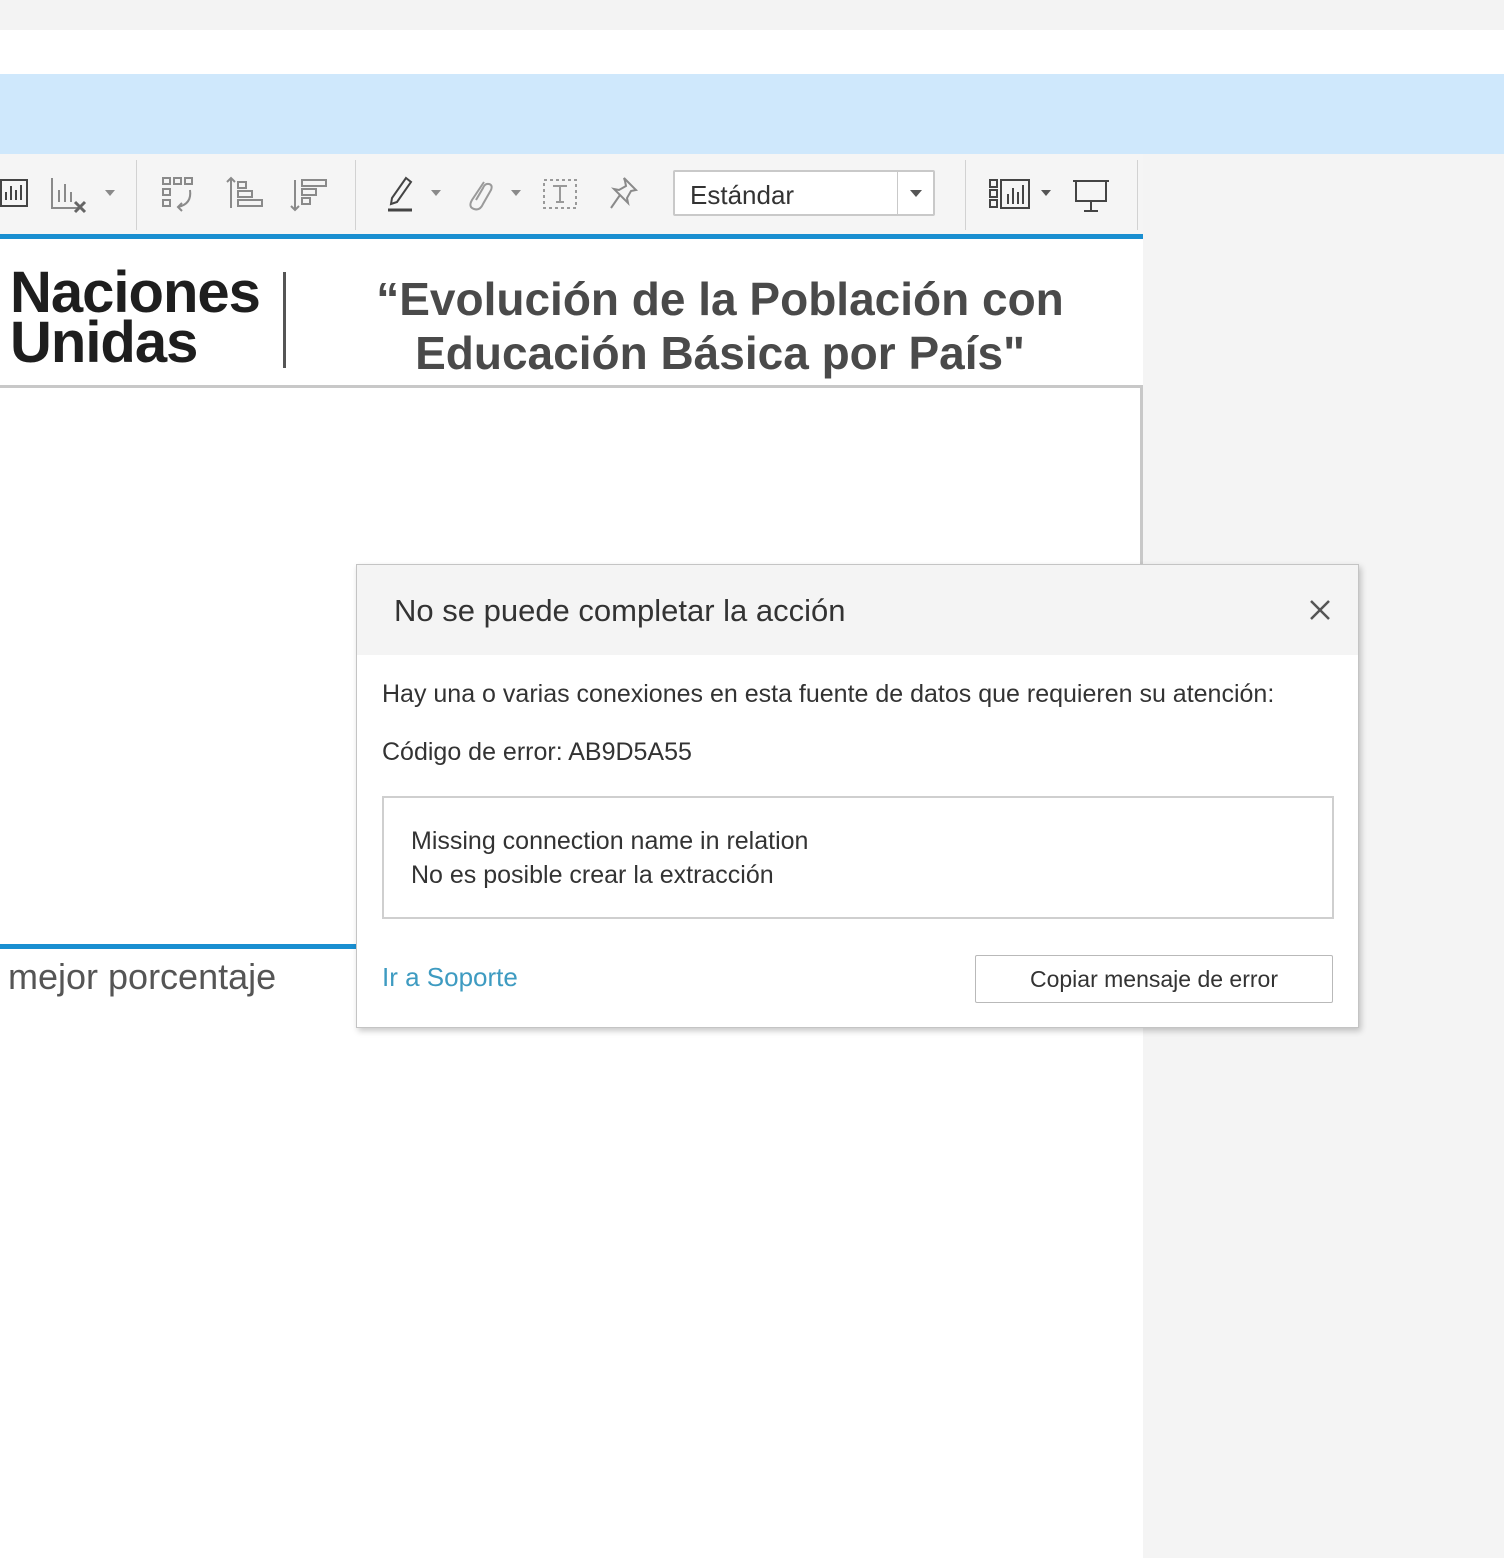 This screenshot has height=1558, width=1504. I want to click on sort-descending-icon, so click(309, 194).